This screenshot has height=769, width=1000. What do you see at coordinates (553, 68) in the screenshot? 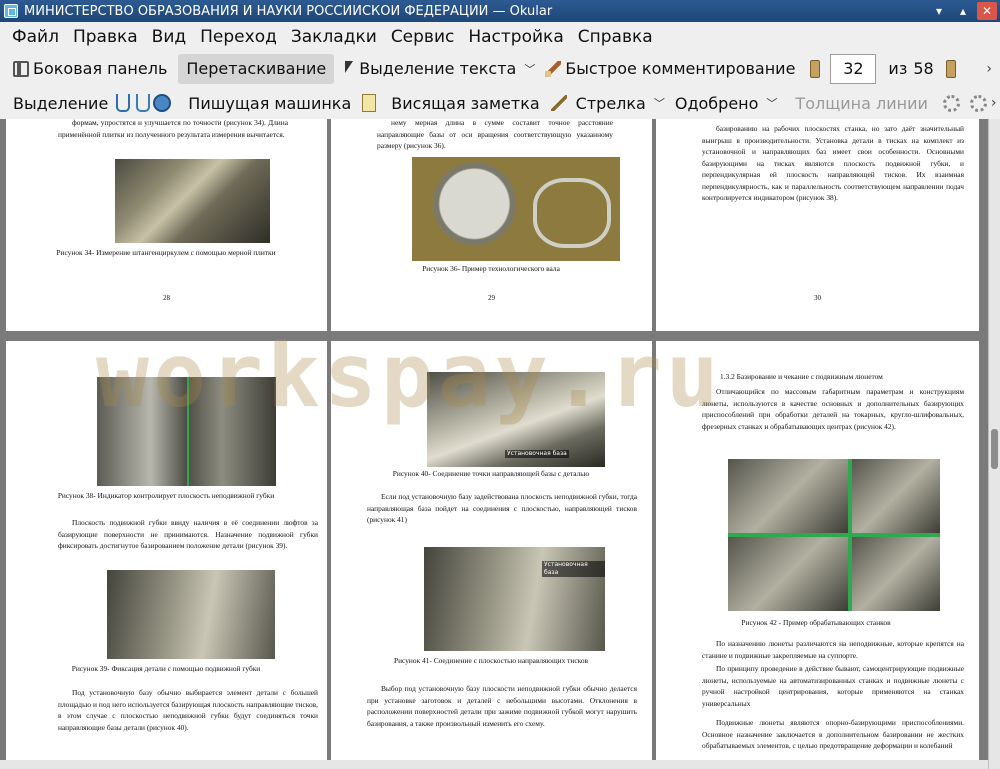
I see `pen-icon` at bounding box center [553, 68].